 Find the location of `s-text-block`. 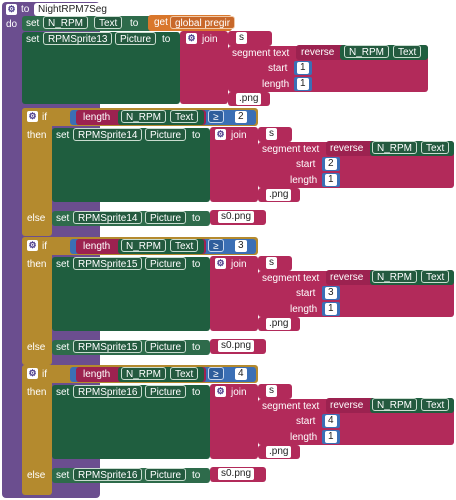

s-text-block is located at coordinates (250, 38).